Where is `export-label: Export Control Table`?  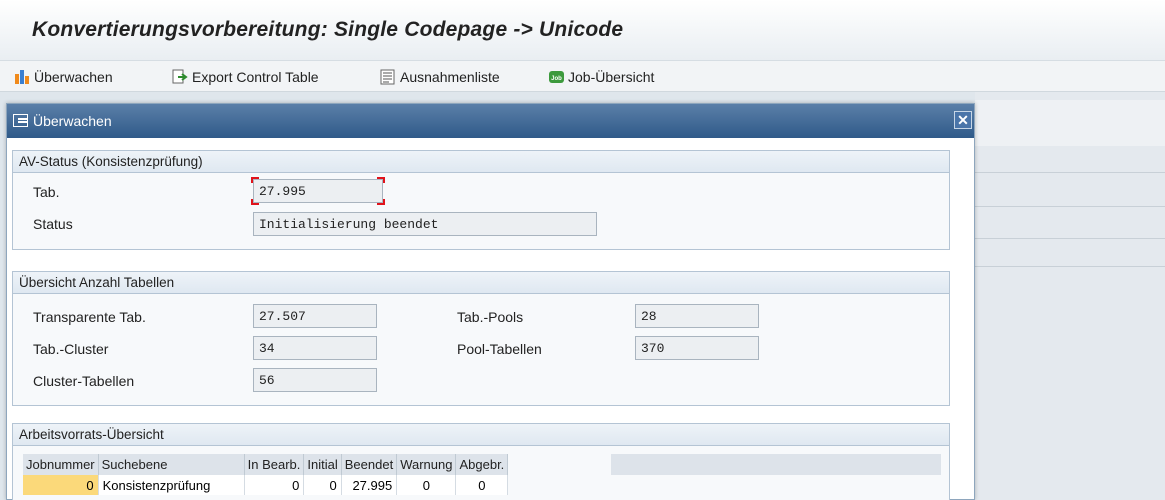 export-label: Export Control Table is located at coordinates (255, 77).